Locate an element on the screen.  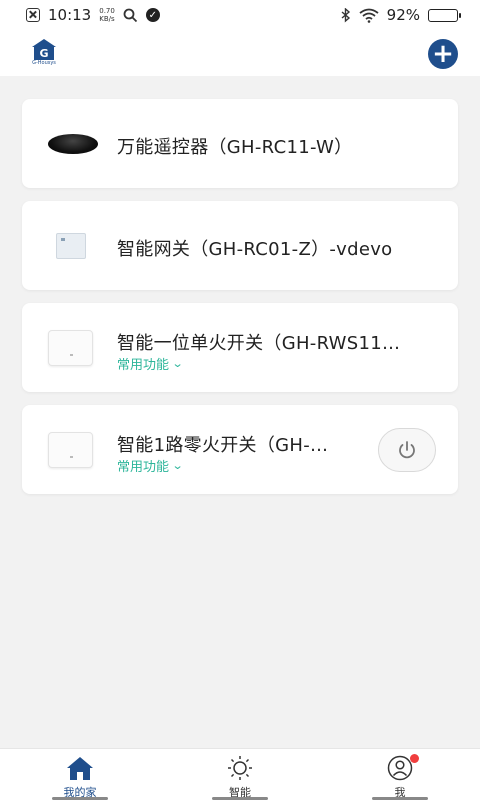
battery-percent: 92% is located at coordinates (403, 15).